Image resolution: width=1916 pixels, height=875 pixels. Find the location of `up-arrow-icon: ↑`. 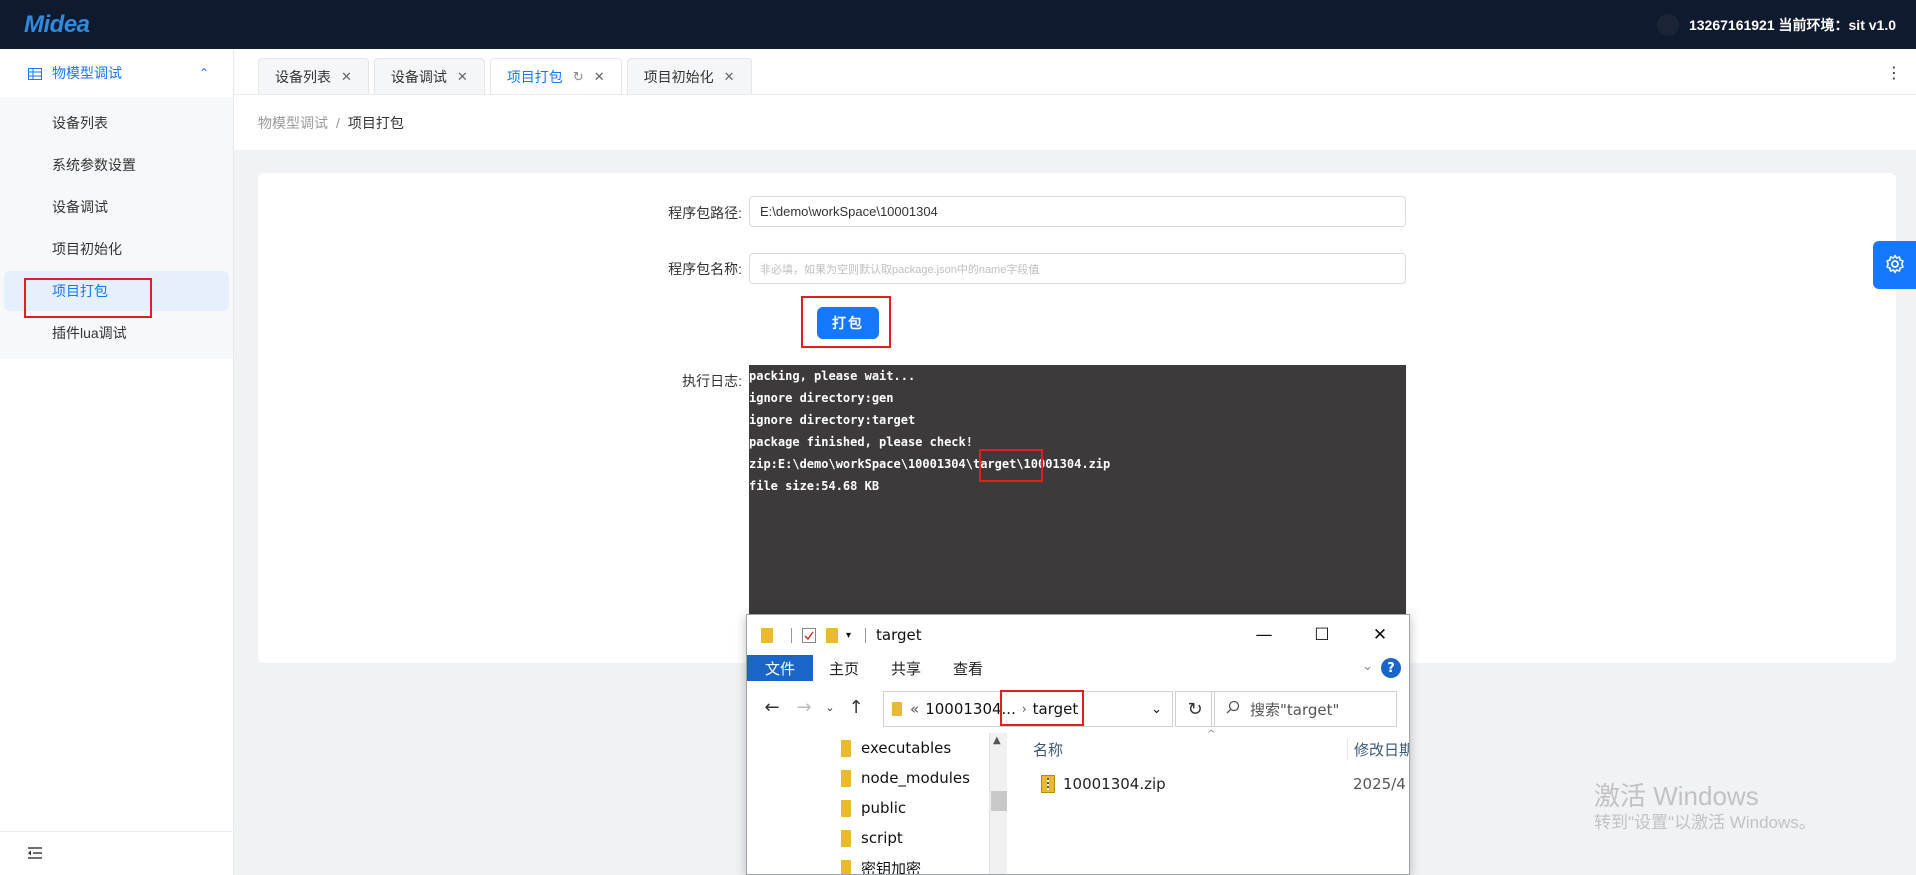

up-arrow-icon: ↑ is located at coordinates (856, 707).